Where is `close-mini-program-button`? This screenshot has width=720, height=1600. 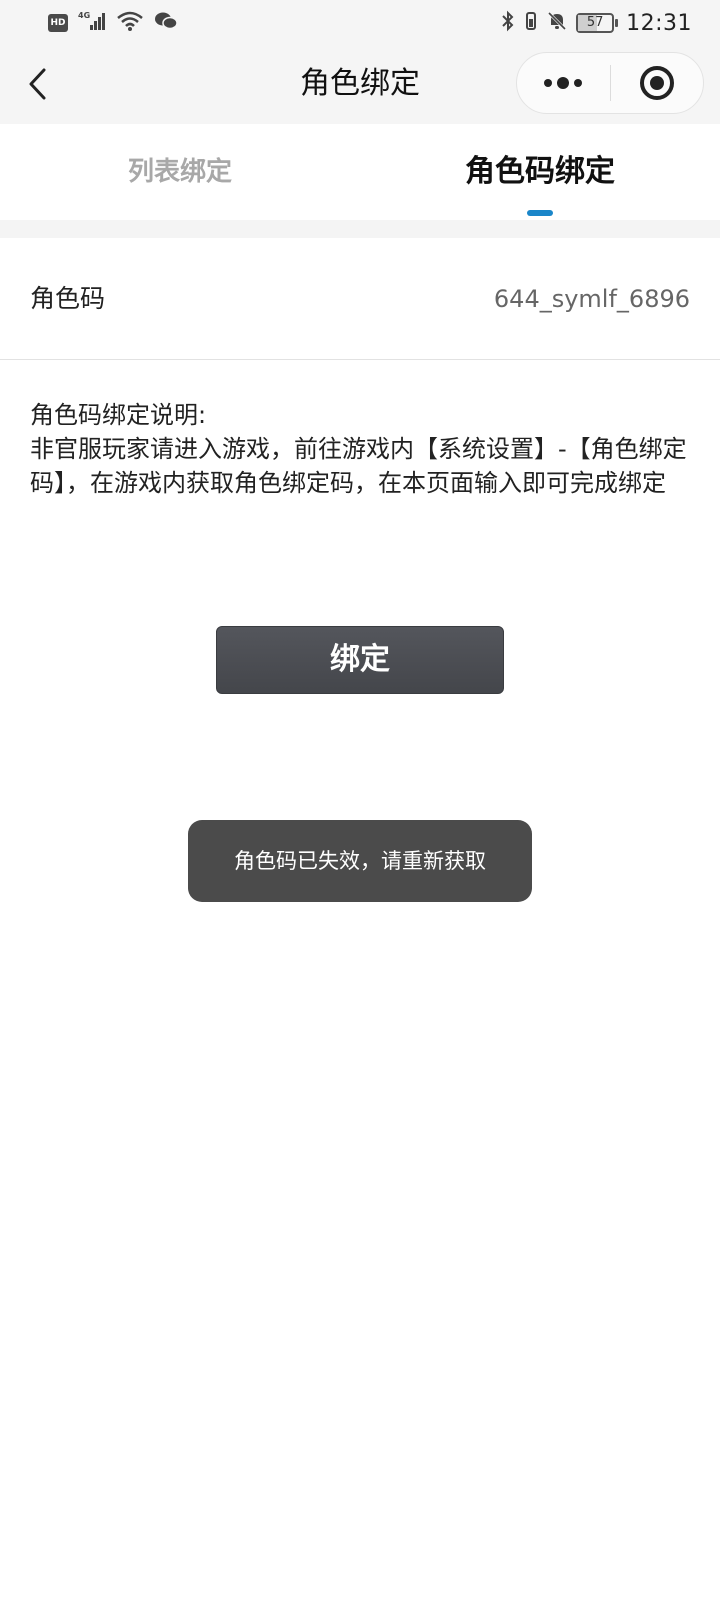 close-mini-program-button is located at coordinates (657, 83).